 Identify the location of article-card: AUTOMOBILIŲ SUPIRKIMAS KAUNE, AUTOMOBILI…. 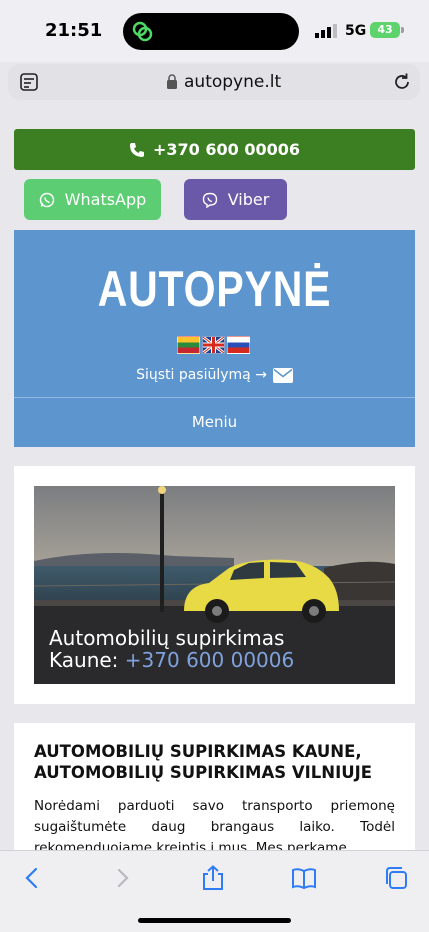
(214, 786).